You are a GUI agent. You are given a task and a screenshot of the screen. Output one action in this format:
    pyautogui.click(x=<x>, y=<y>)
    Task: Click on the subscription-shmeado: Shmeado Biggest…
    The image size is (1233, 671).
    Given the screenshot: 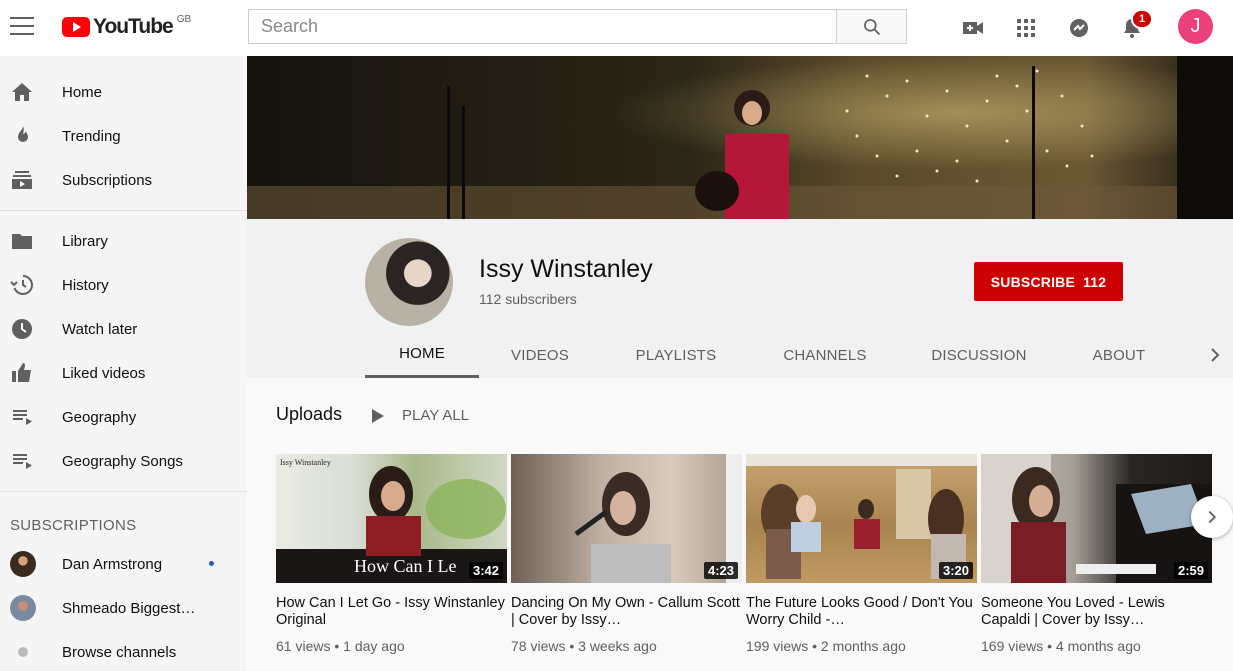 What is the action you would take?
    pyautogui.click(x=123, y=608)
    